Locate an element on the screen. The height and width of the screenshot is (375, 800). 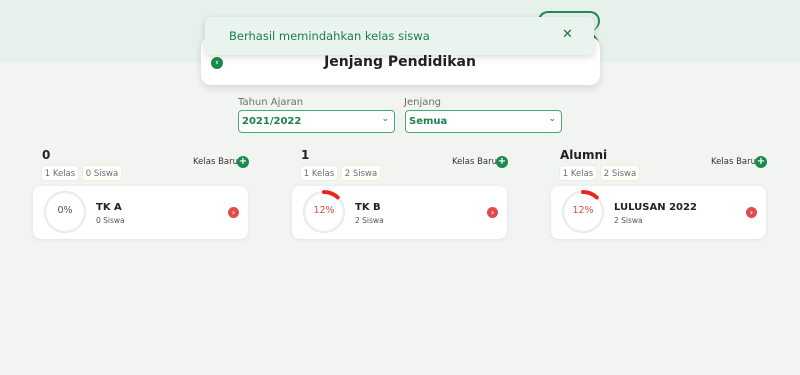
class-card: 12% LULUSAN 2022 2 Siswa › is located at coordinates (658, 212).